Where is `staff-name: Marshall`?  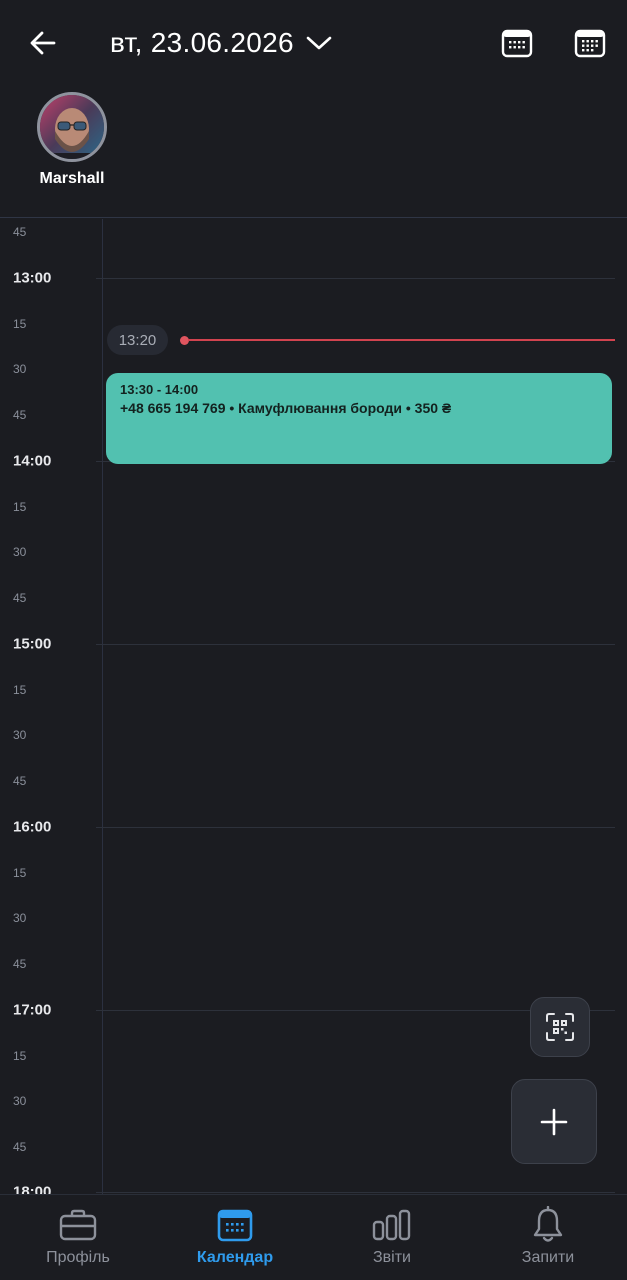 staff-name: Marshall is located at coordinates (72, 178).